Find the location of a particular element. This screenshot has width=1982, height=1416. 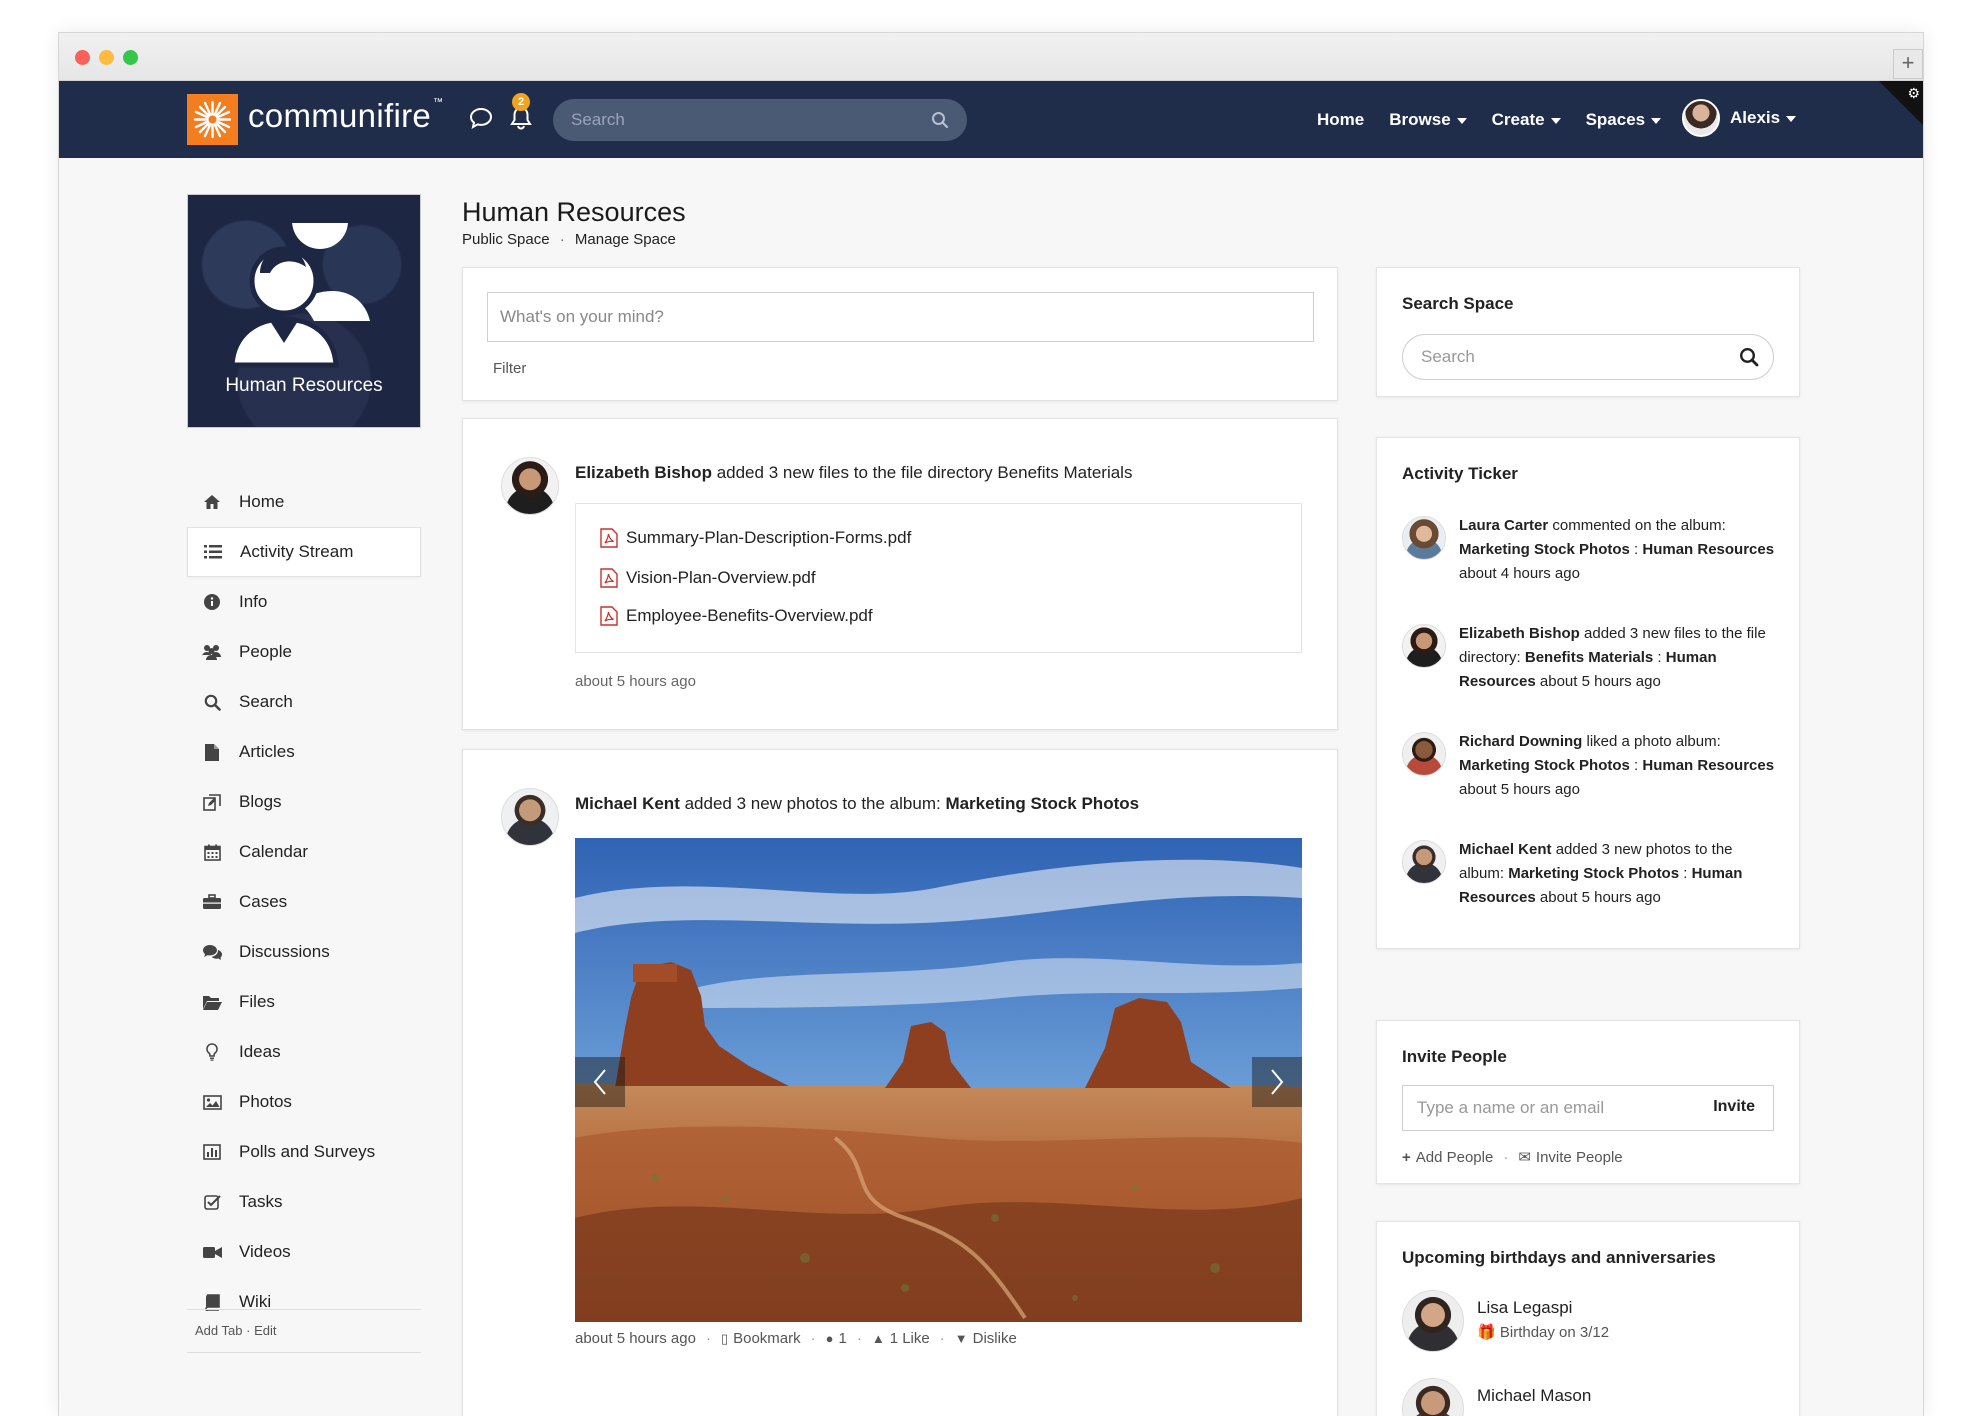

person-name-link: Michael Mason is located at coordinates (1534, 1396).